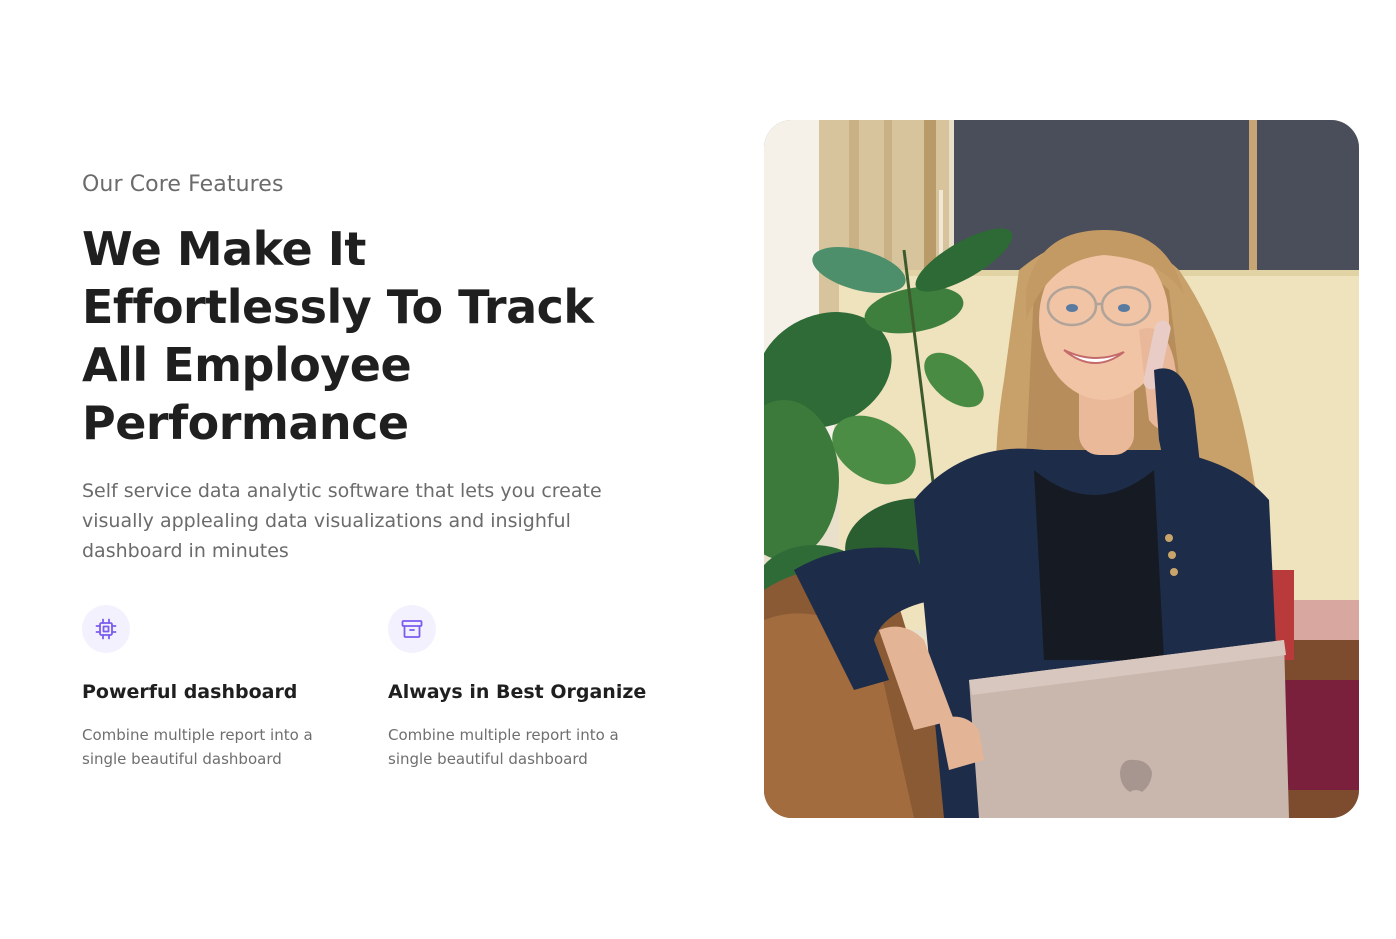  I want to click on feature-title: Powerful dashboard, so click(190, 692).